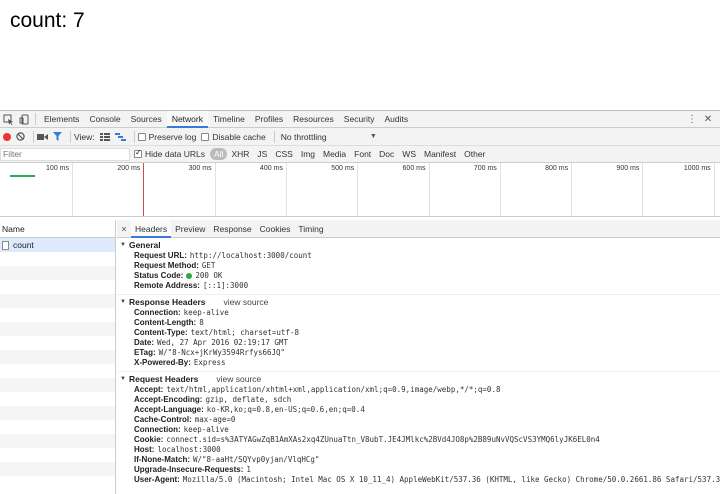 The image size is (720, 494). Describe the element at coordinates (144, 342) in the screenshot. I see `header-name: Date:` at that location.